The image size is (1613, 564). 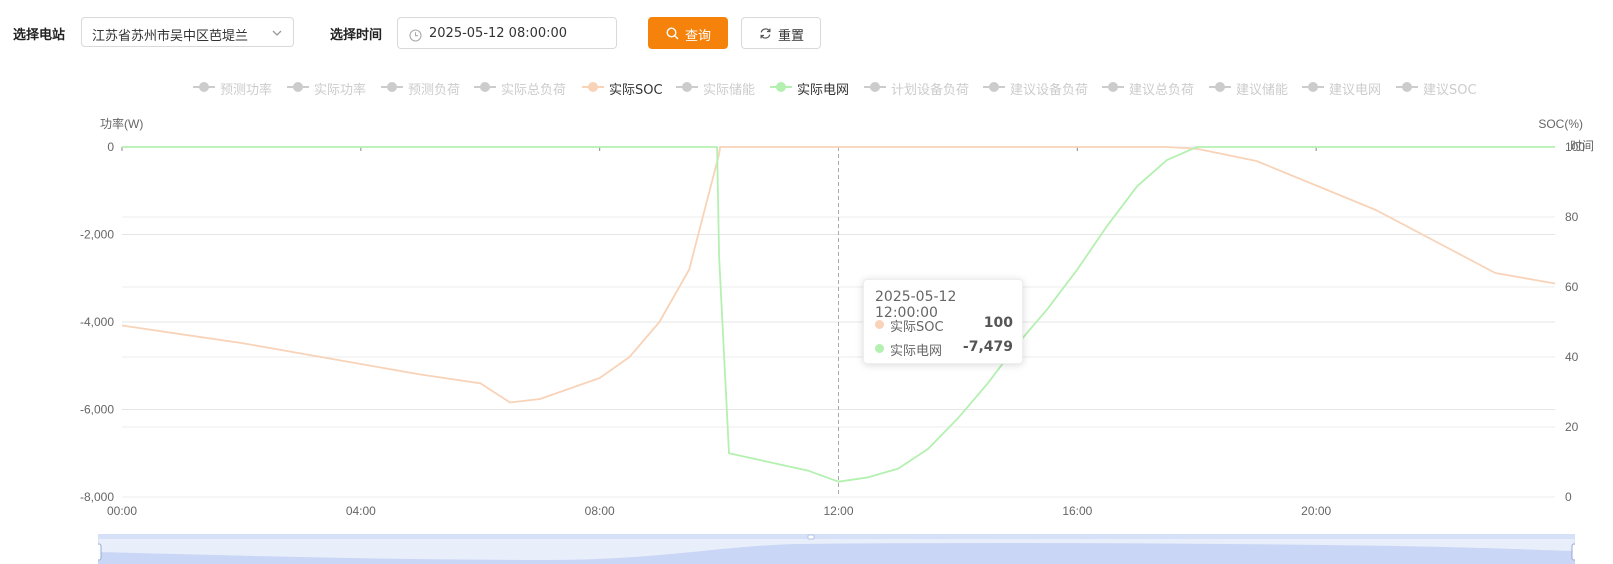 What do you see at coordinates (97, 322) in the screenshot?
I see `y-left-tick-label: -4,000` at bounding box center [97, 322].